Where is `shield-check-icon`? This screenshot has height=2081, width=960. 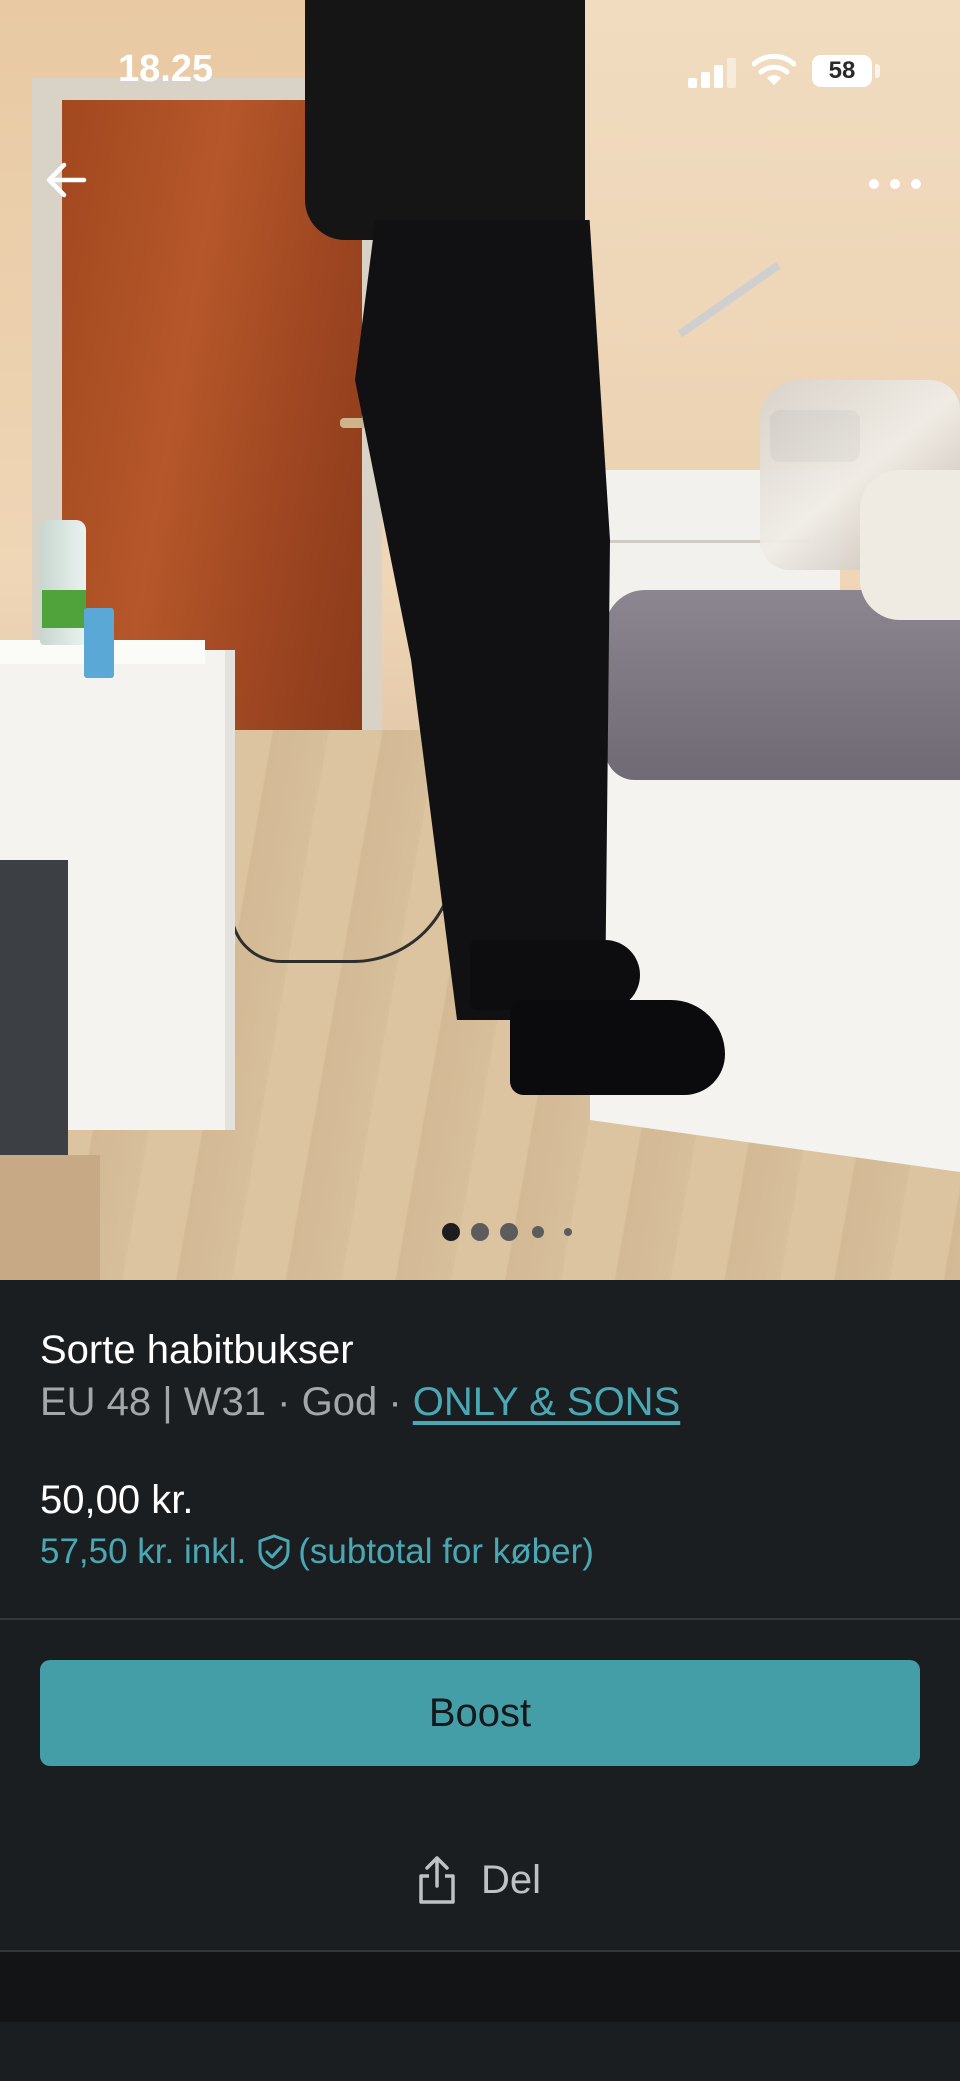 shield-check-icon is located at coordinates (274, 1552).